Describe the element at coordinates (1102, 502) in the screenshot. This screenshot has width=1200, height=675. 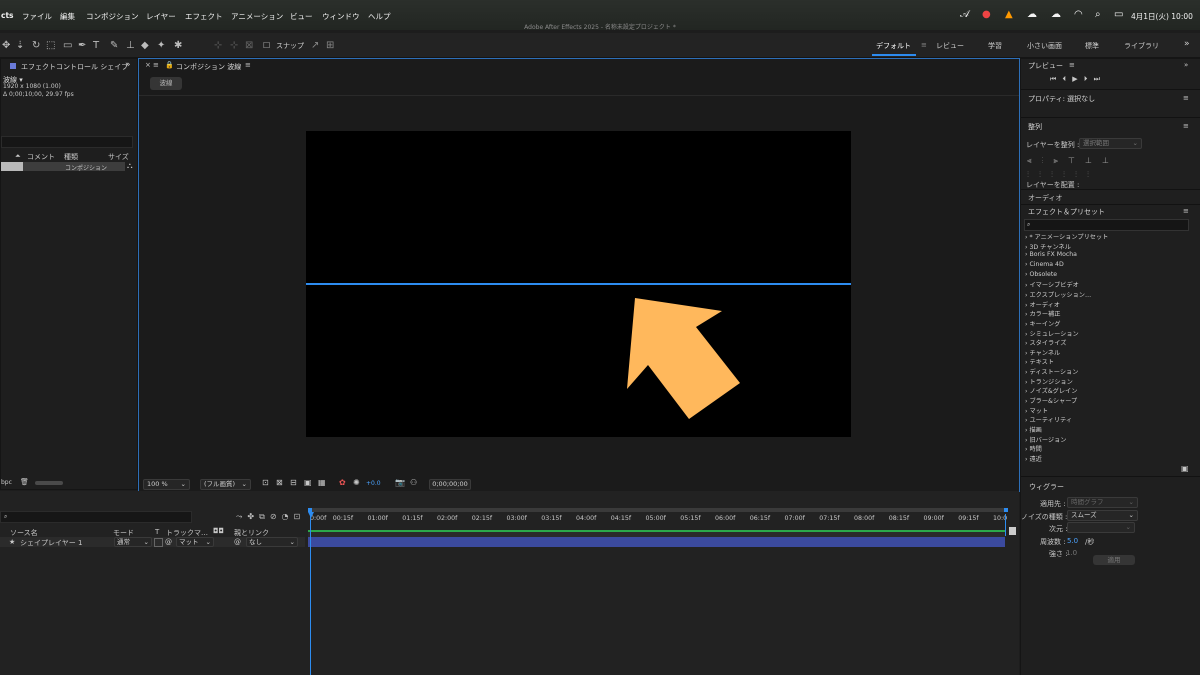
I see `apply-to-dropdown: 時間グラフ ⌄` at that location.